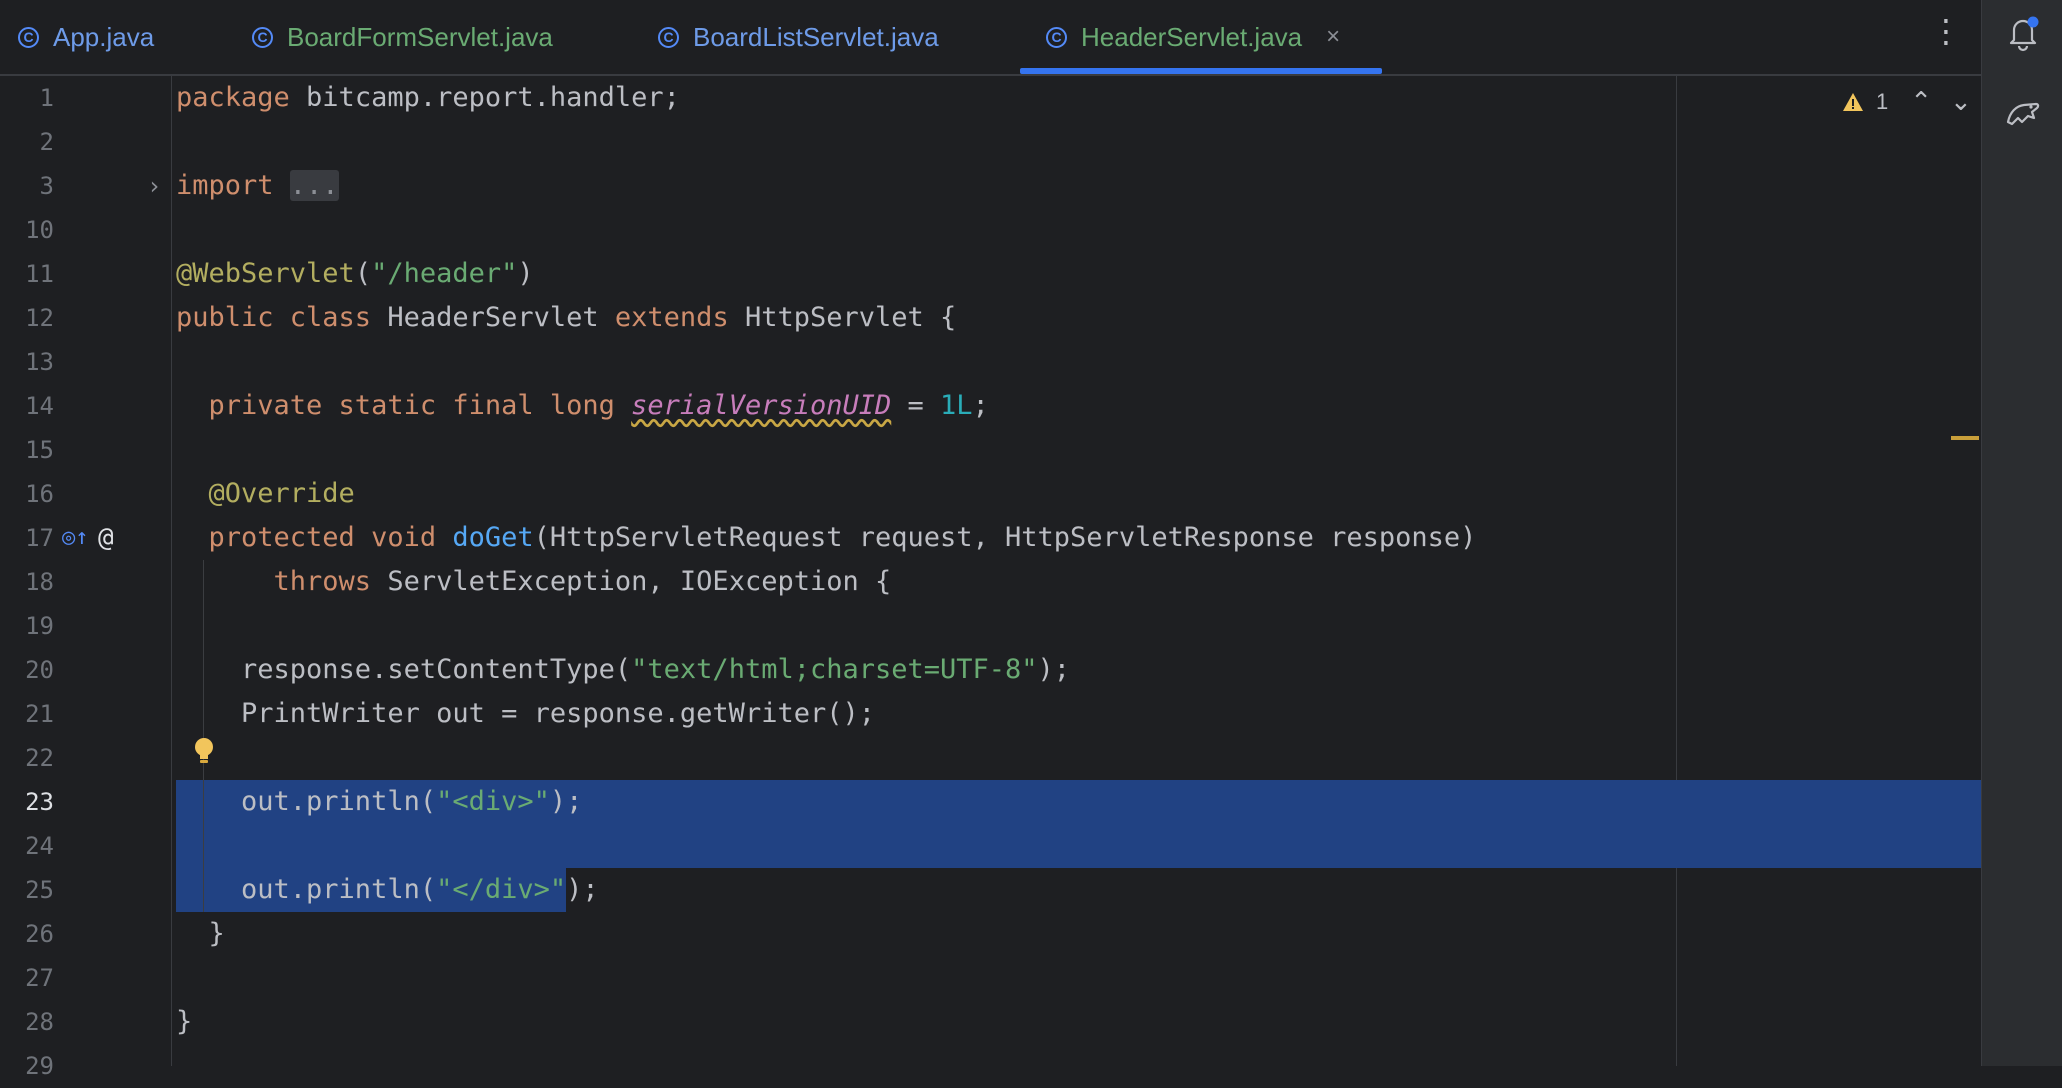 This screenshot has width=2062, height=1088. I want to click on code-line: 1 package bitcamp.report.handler;, so click(990, 98).